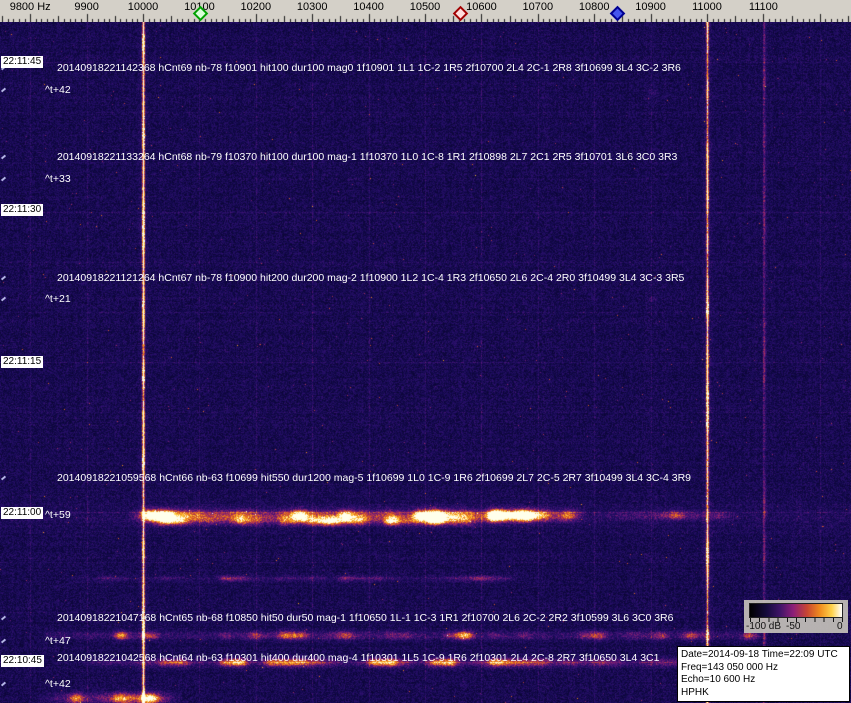  I want to click on freq-axis-label: 10400, so click(368, 7).